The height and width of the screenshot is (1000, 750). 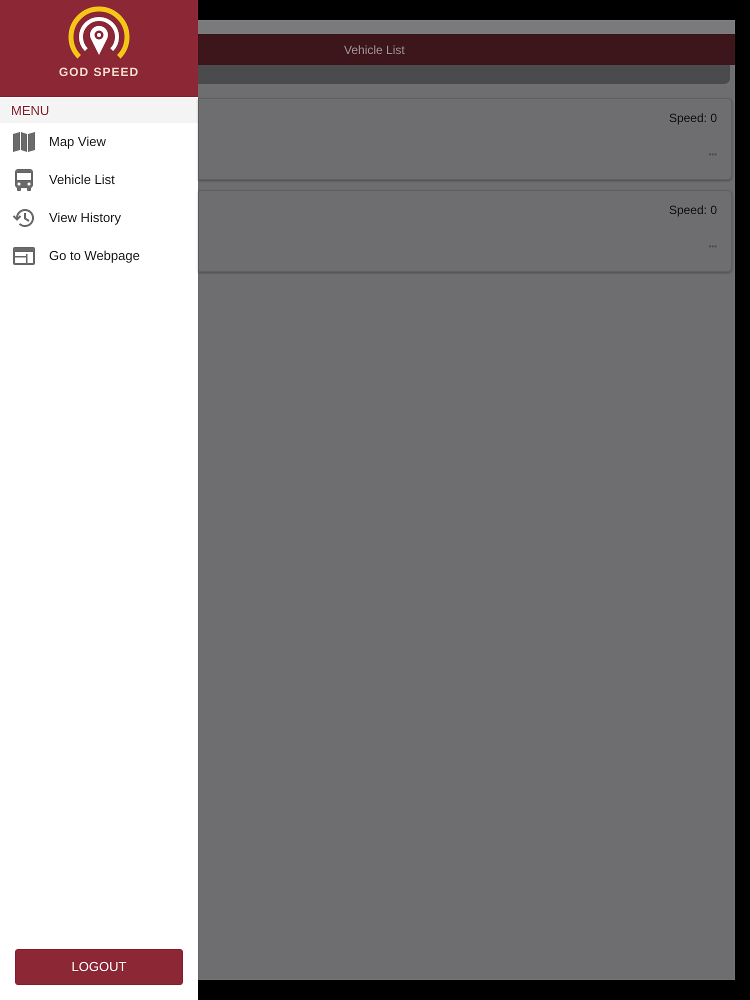 What do you see at coordinates (24, 142) in the screenshot?
I see `map-icon` at bounding box center [24, 142].